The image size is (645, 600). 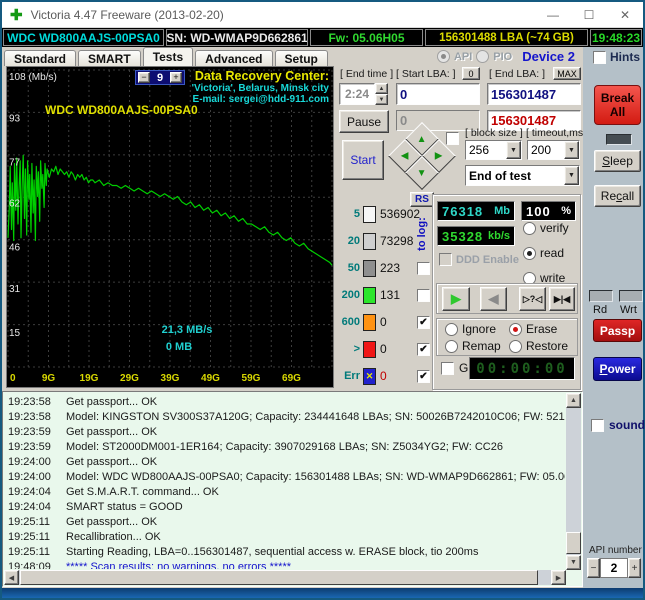 I want to click on scroll-down-icon: ▼, so click(x=573, y=562).